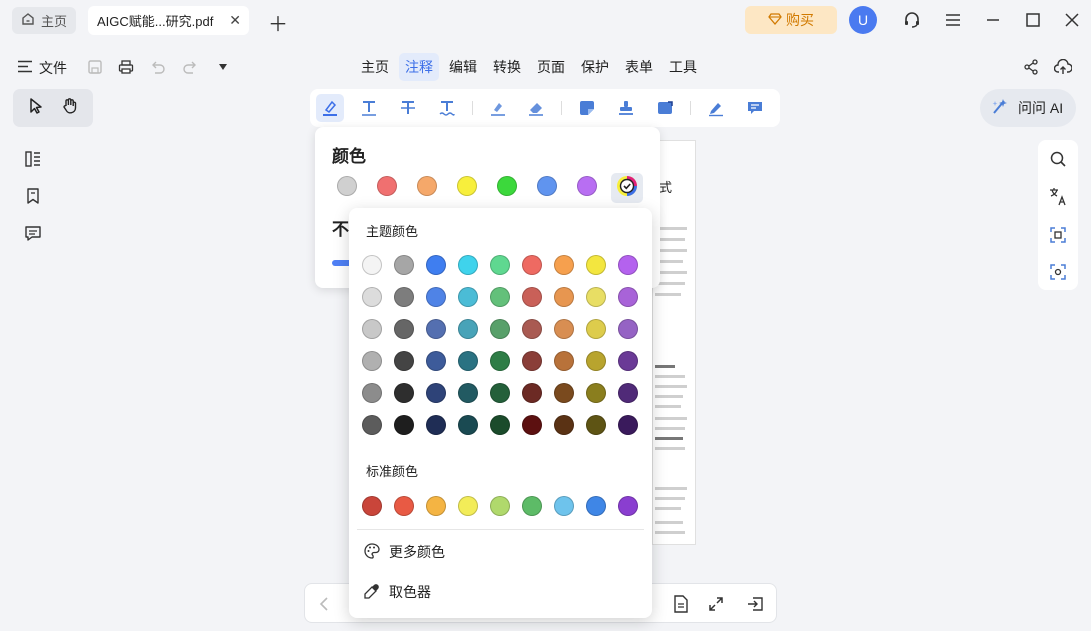  I want to click on avatar: U, so click(863, 20).